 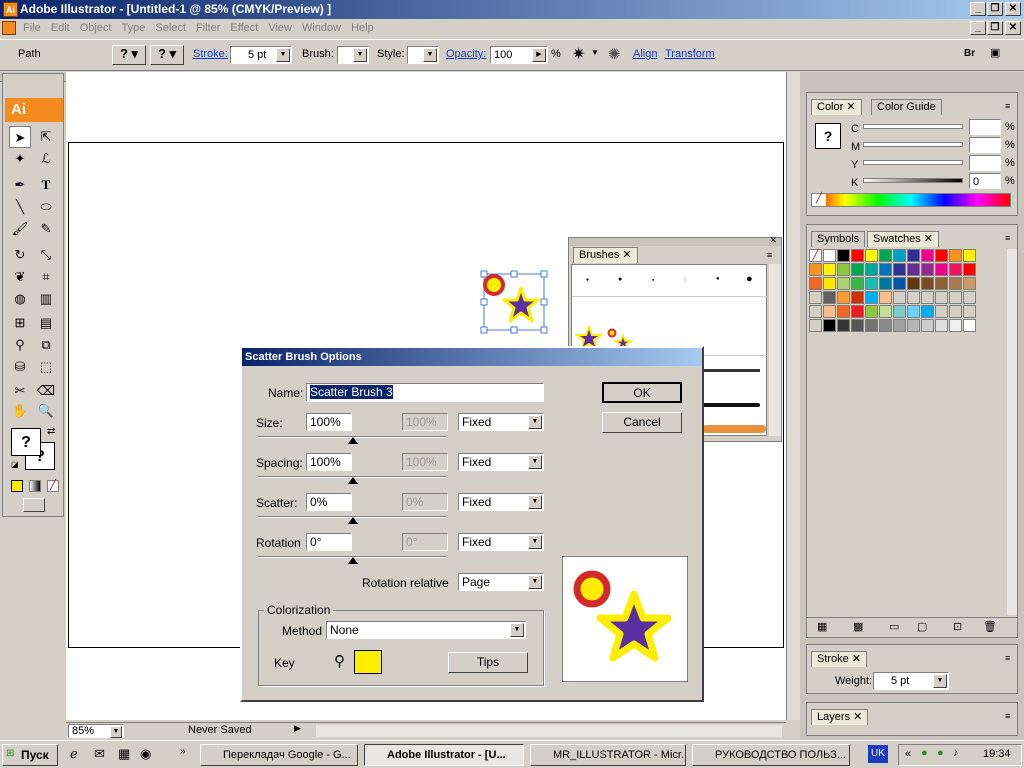 What do you see at coordinates (280, 28) in the screenshot?
I see `menu-view: View` at bounding box center [280, 28].